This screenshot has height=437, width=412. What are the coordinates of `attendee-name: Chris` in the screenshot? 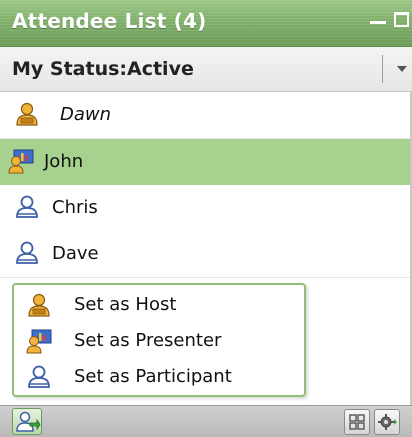 It's located at (75, 207).